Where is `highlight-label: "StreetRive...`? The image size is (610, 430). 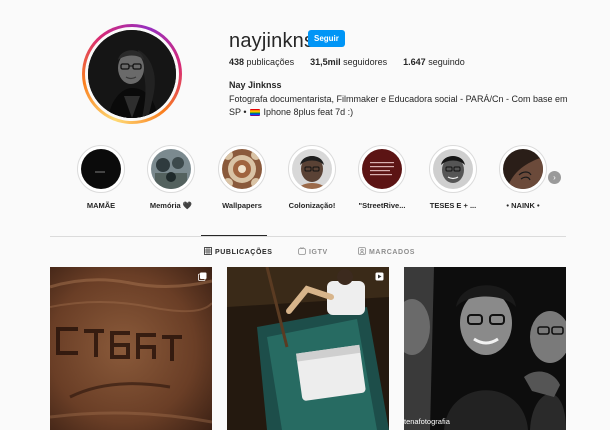
highlight-label: "StreetRive... is located at coordinates (382, 205).